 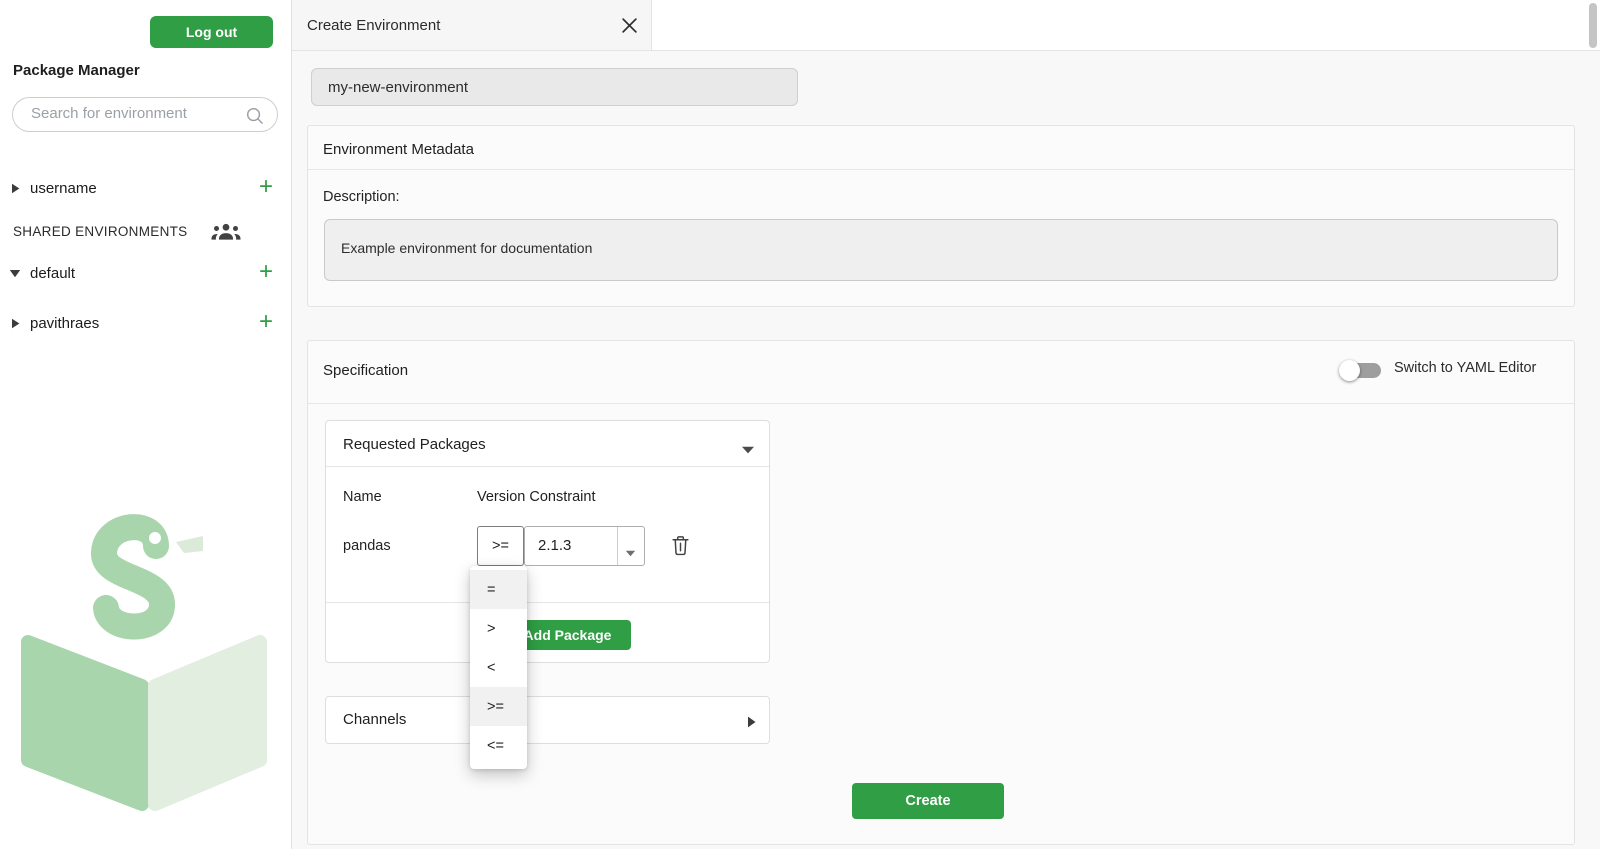 What do you see at coordinates (398, 149) in the screenshot?
I see `metadata-title: Environment Metadata` at bounding box center [398, 149].